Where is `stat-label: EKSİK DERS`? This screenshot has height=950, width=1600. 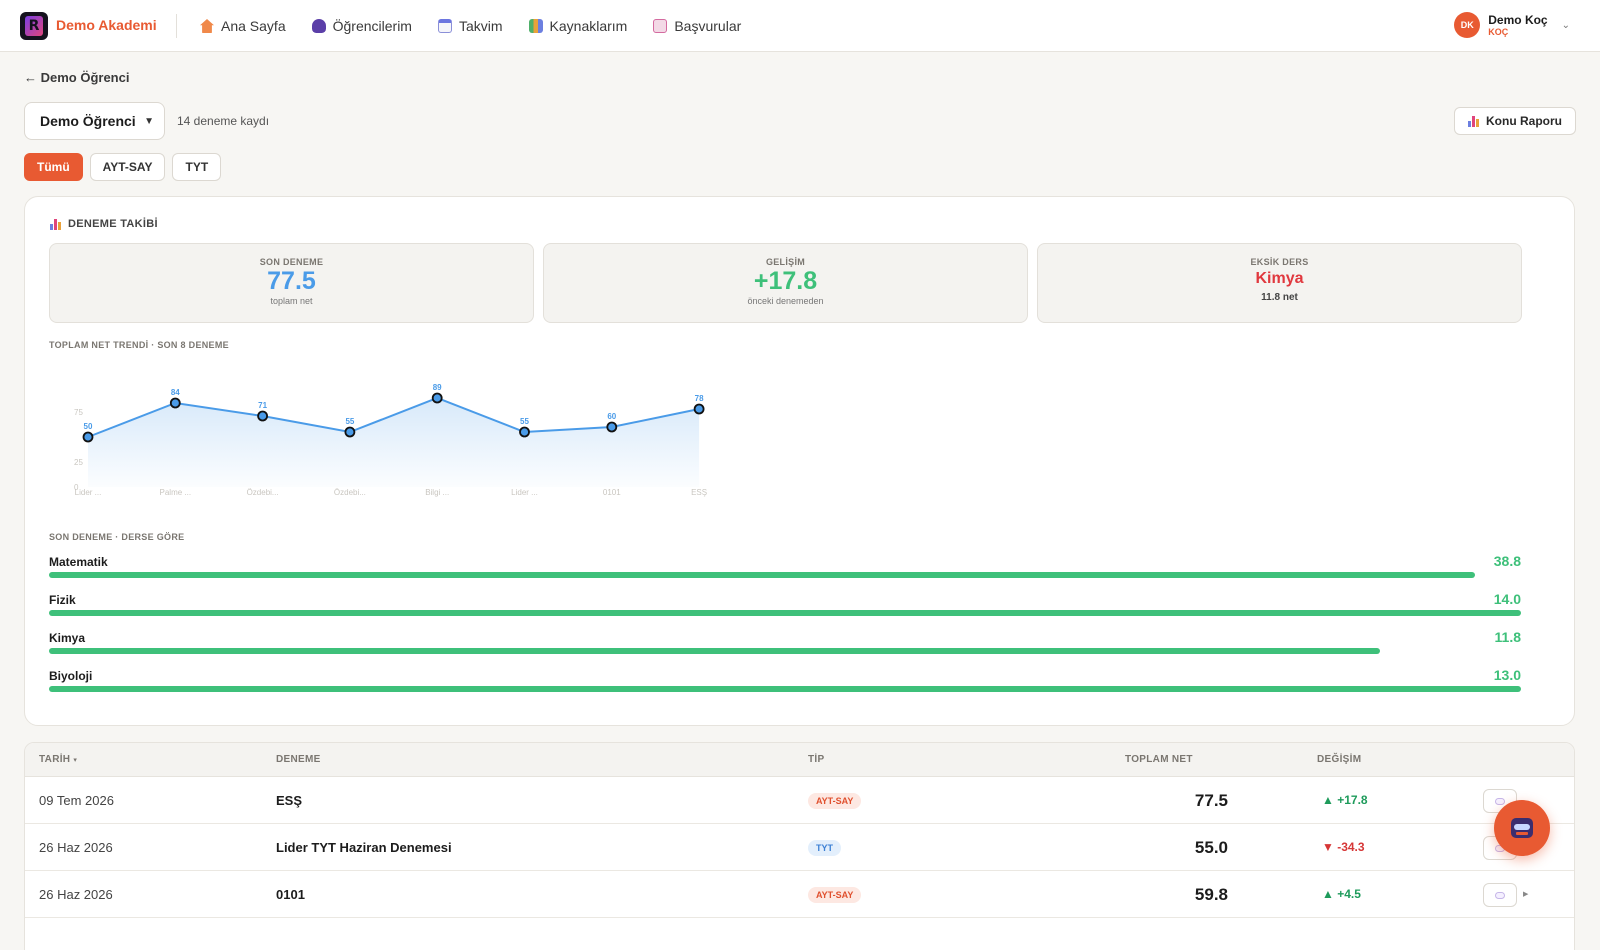
stat-label: EKSİK DERS is located at coordinates (1279, 262).